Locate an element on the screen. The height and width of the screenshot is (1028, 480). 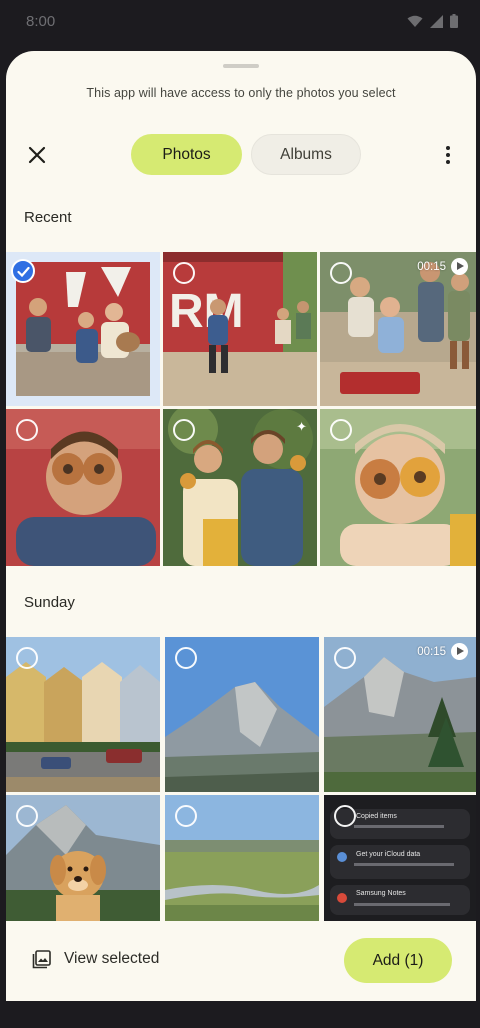
close-button is located at coordinates (37, 155).